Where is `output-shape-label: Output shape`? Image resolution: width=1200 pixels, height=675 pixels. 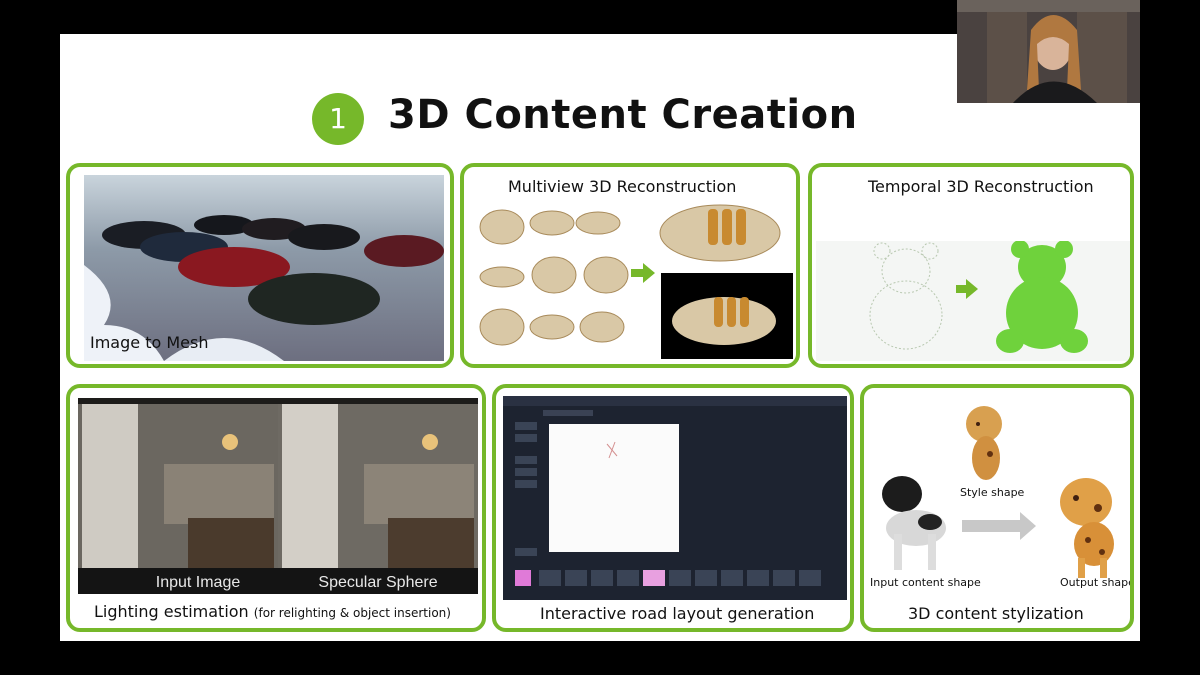 output-shape-label: Output shape is located at coordinates (1097, 582).